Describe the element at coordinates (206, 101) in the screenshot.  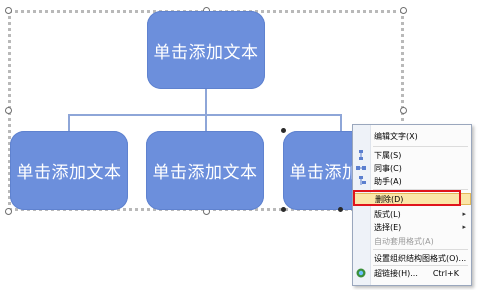
I see `connector-vertical-top` at that location.